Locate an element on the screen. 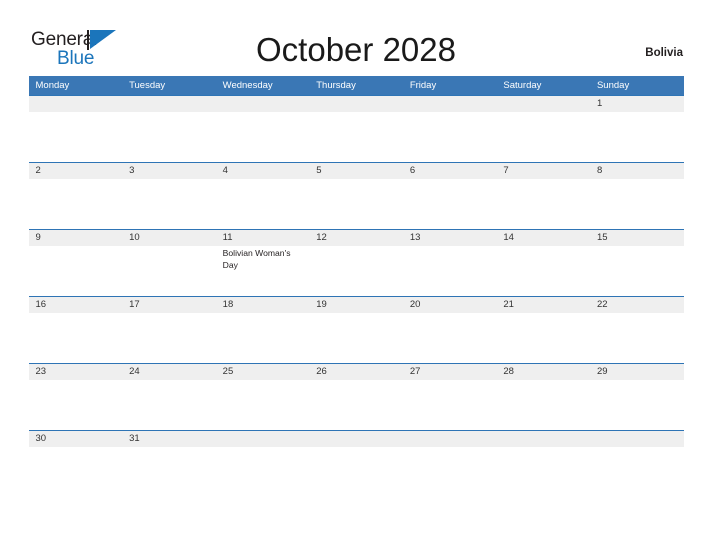 The image size is (712, 550). day-number: 3 is located at coordinates (169, 171).